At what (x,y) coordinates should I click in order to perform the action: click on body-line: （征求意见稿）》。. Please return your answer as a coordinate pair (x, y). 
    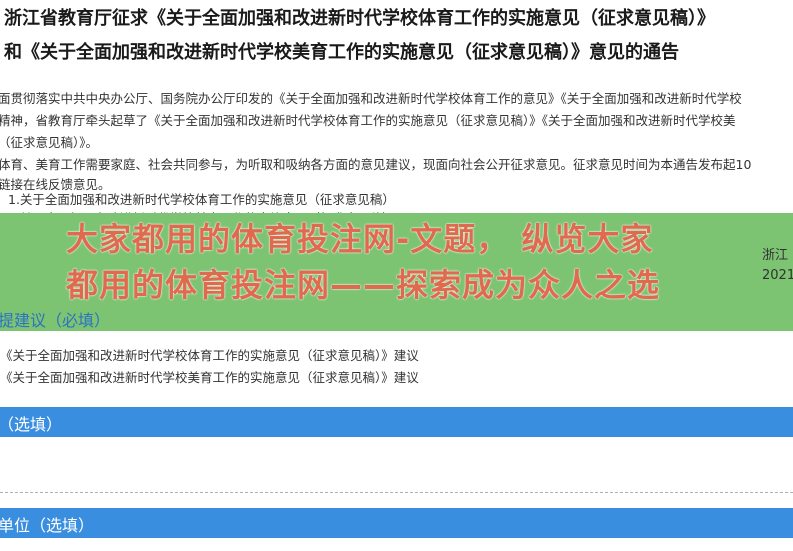
    Looking at the image, I should click on (49, 142).